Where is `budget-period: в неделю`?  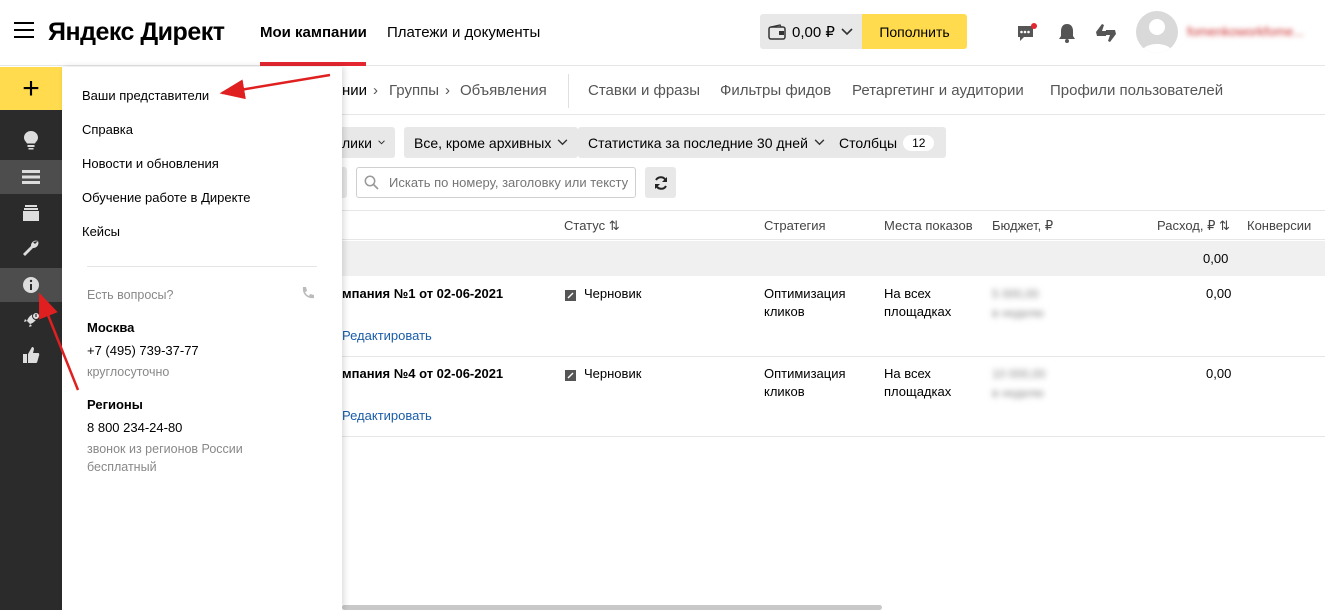
budget-period: в неделю is located at coordinates (1018, 393).